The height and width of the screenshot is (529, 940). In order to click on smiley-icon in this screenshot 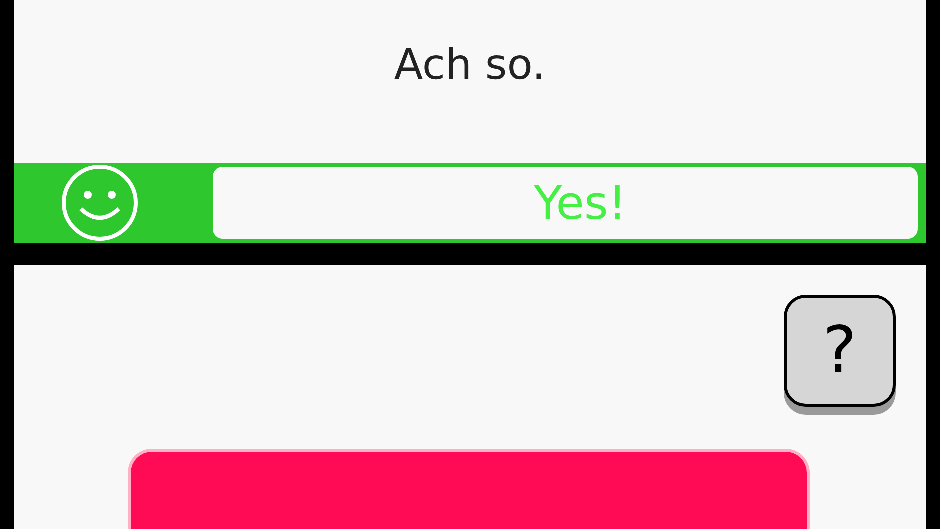, I will do `click(100, 203)`.